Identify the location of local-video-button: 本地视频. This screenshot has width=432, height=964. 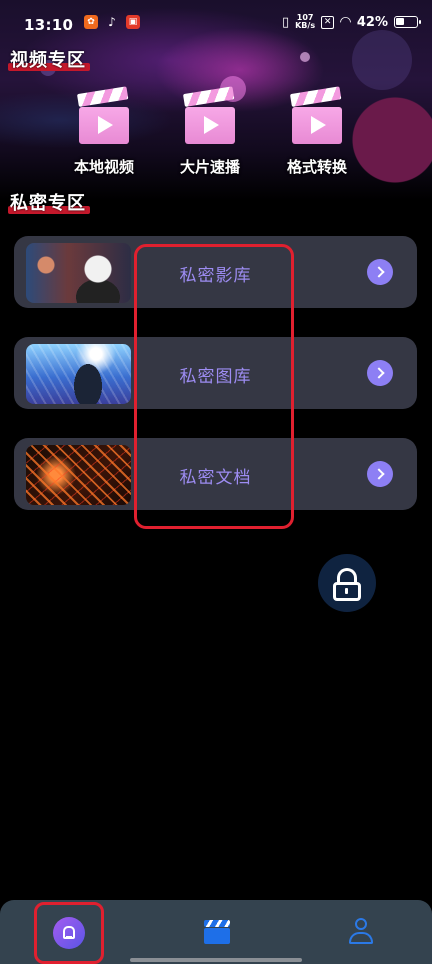
(104, 133).